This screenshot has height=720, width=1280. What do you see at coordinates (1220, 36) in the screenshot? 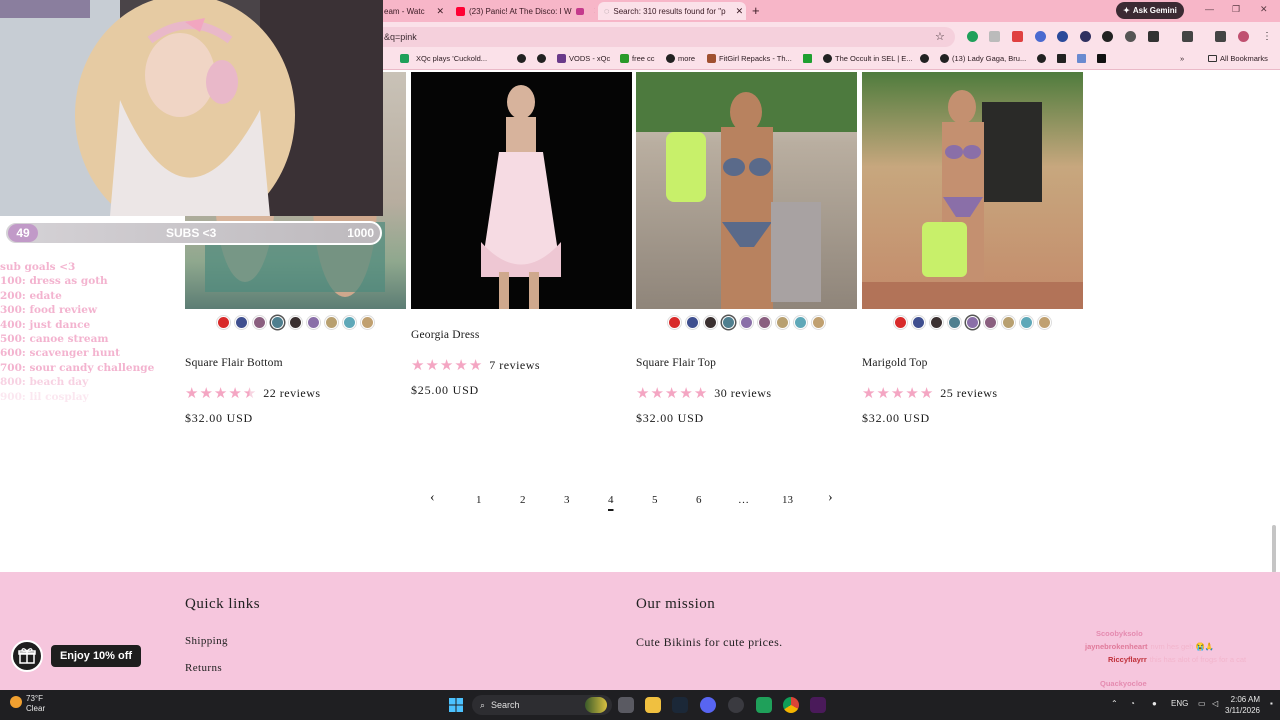
I see `reading-list-icon` at bounding box center [1220, 36].